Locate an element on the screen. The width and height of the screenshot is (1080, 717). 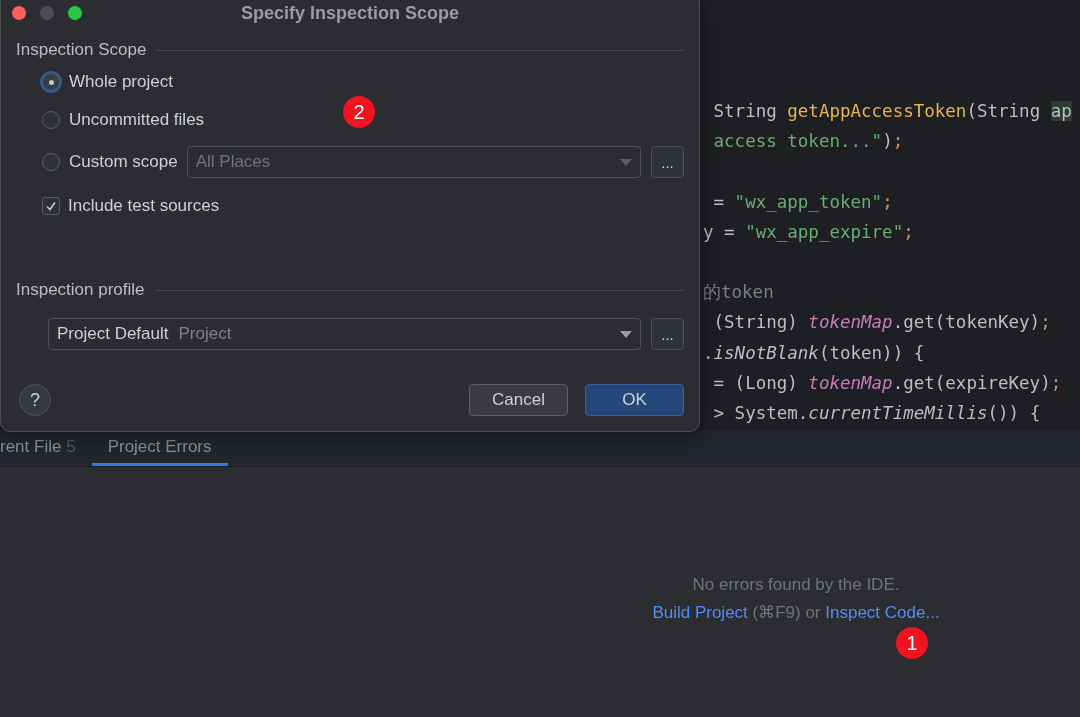
empty-message: No errors found by the IDE. is located at coordinates (796, 585).